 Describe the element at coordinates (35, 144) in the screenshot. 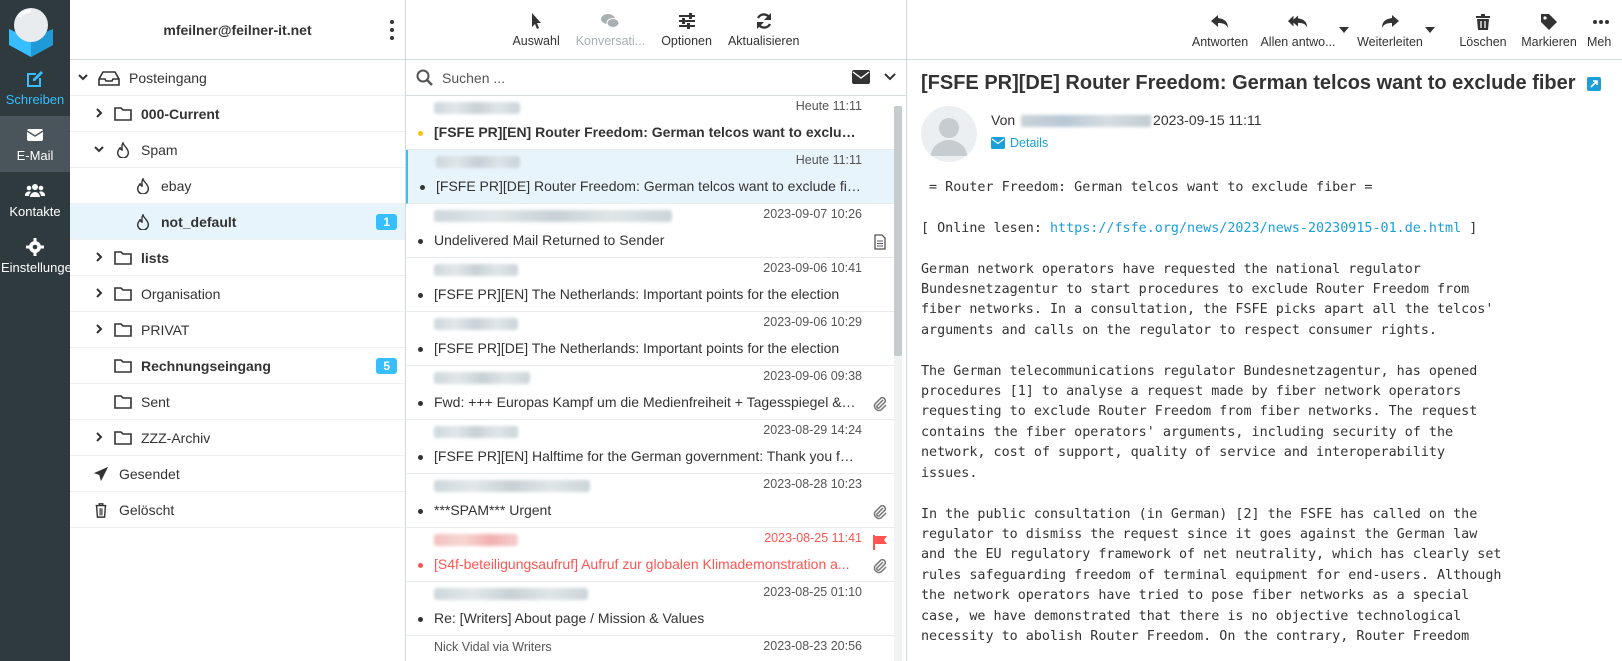

I see `mail-button: E-Mail` at that location.